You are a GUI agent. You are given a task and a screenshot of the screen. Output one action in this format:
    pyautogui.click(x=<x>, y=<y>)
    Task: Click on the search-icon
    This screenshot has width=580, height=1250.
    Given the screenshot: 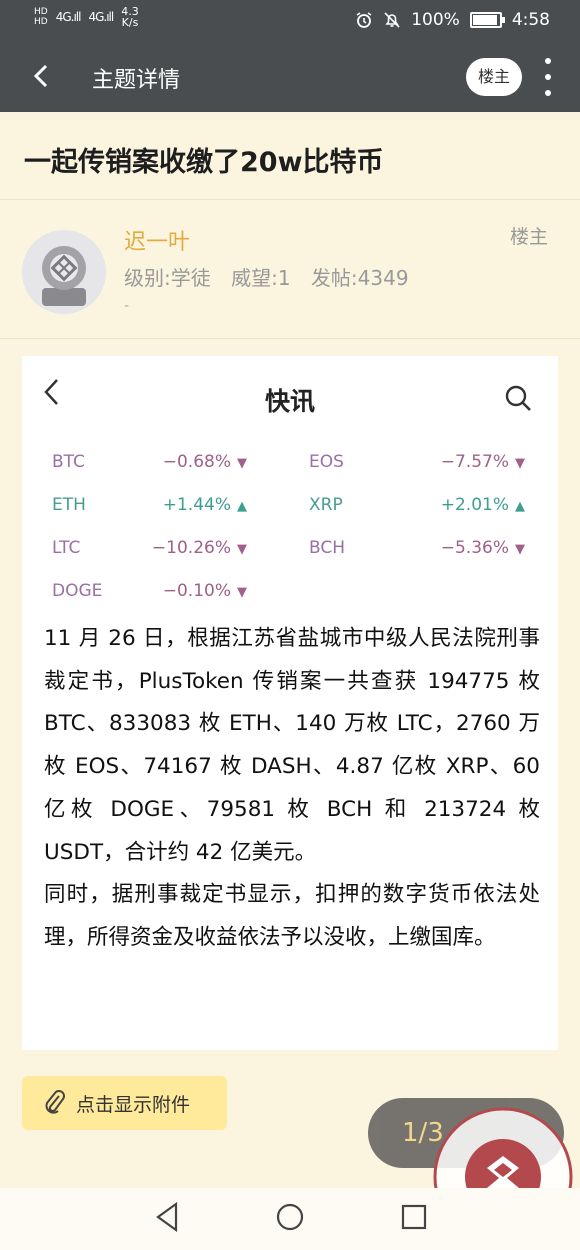 What is the action you would take?
    pyautogui.click(x=518, y=398)
    